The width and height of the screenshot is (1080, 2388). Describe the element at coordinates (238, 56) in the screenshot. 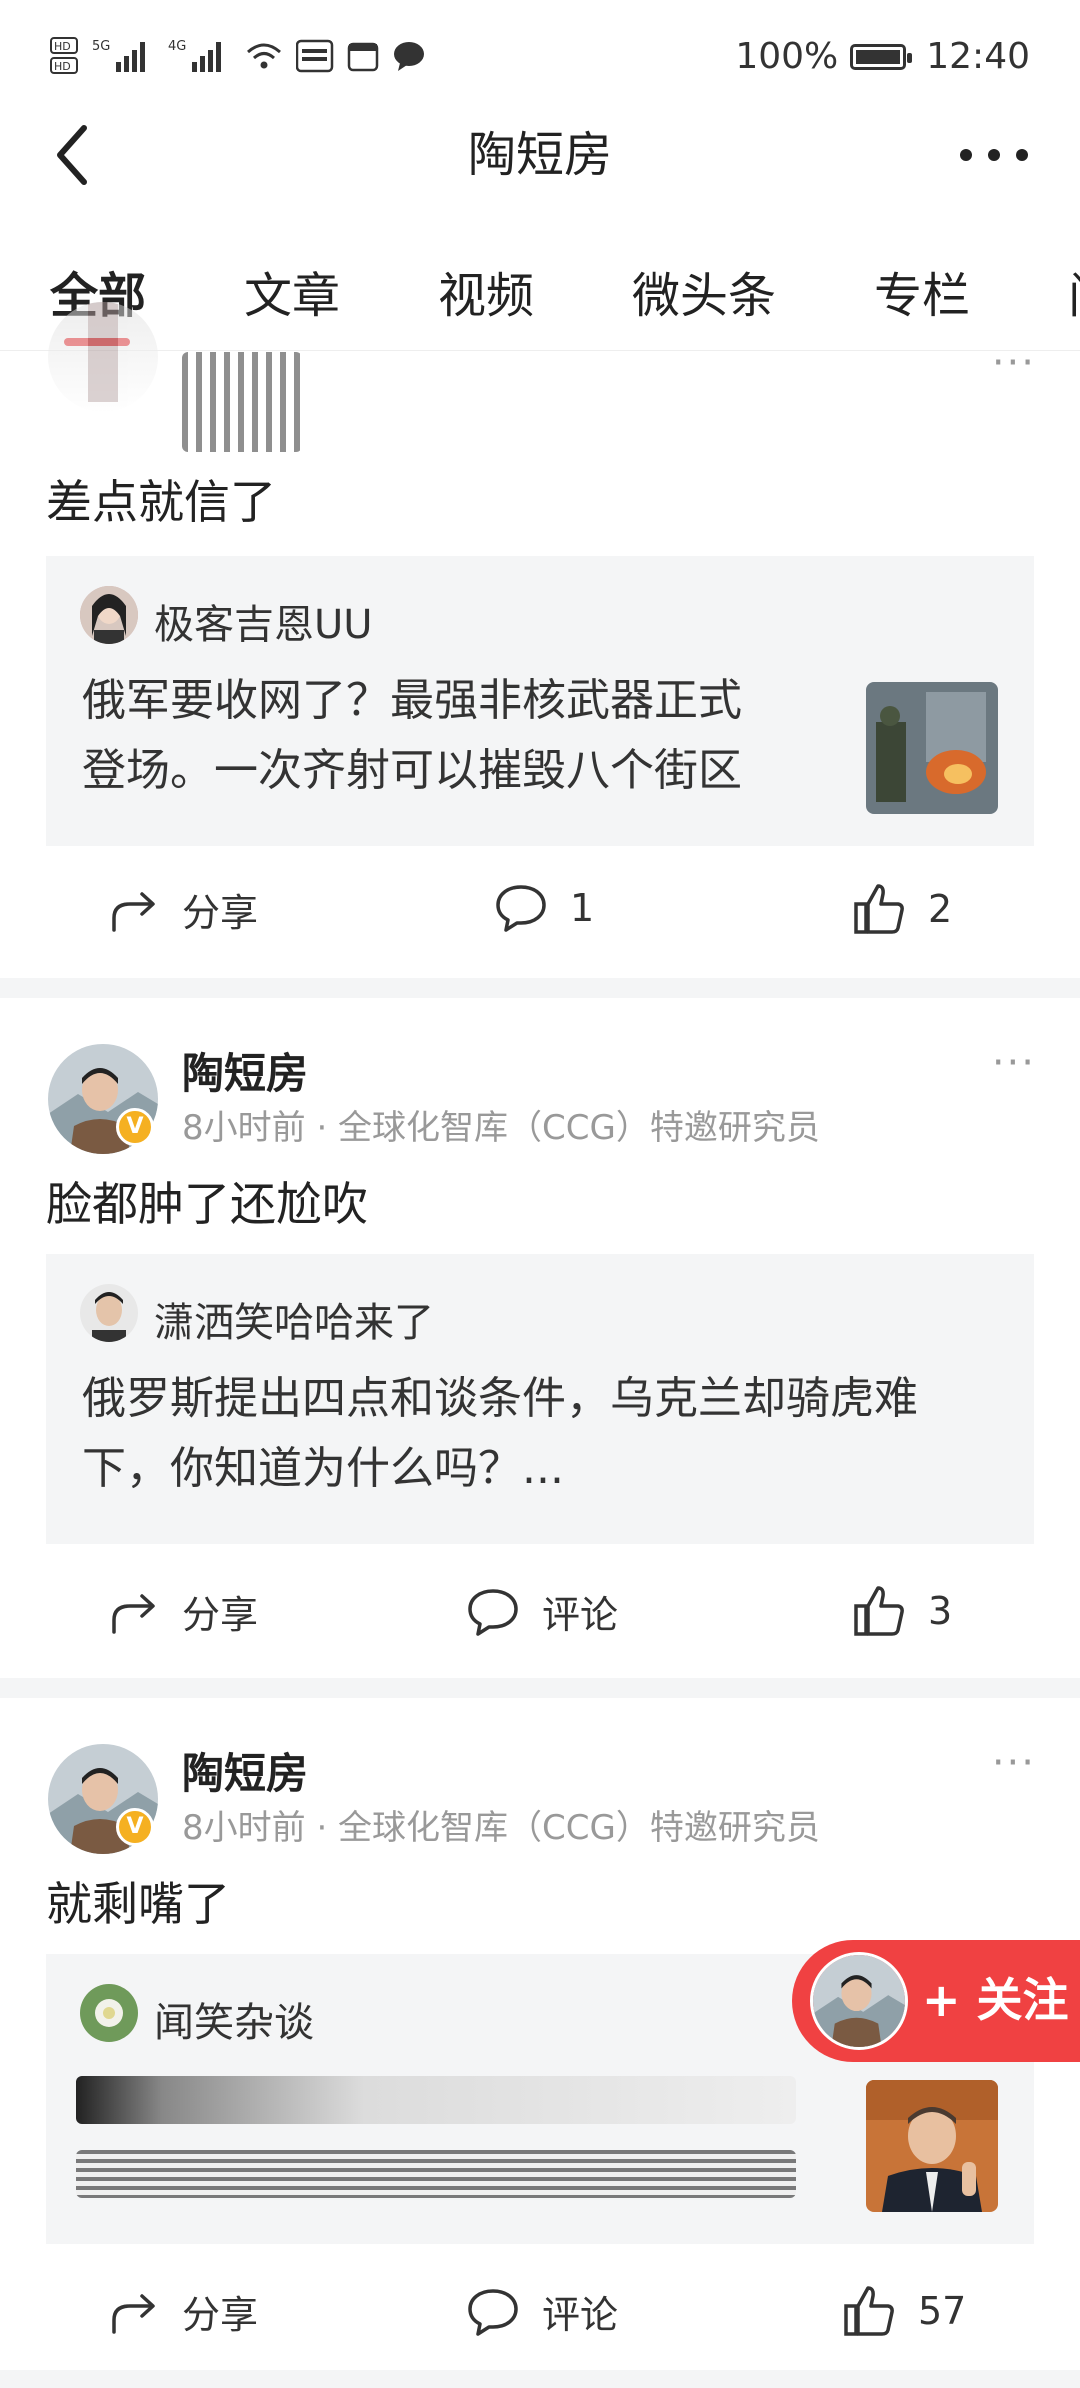

I see `status-left-icons: HD HD 5G 4G` at that location.